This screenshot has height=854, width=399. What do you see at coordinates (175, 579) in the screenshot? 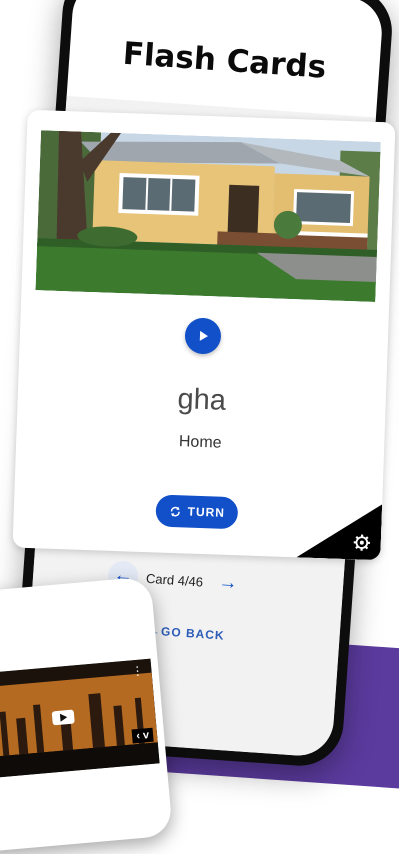
I see `card-counter: Card 4/46` at bounding box center [175, 579].